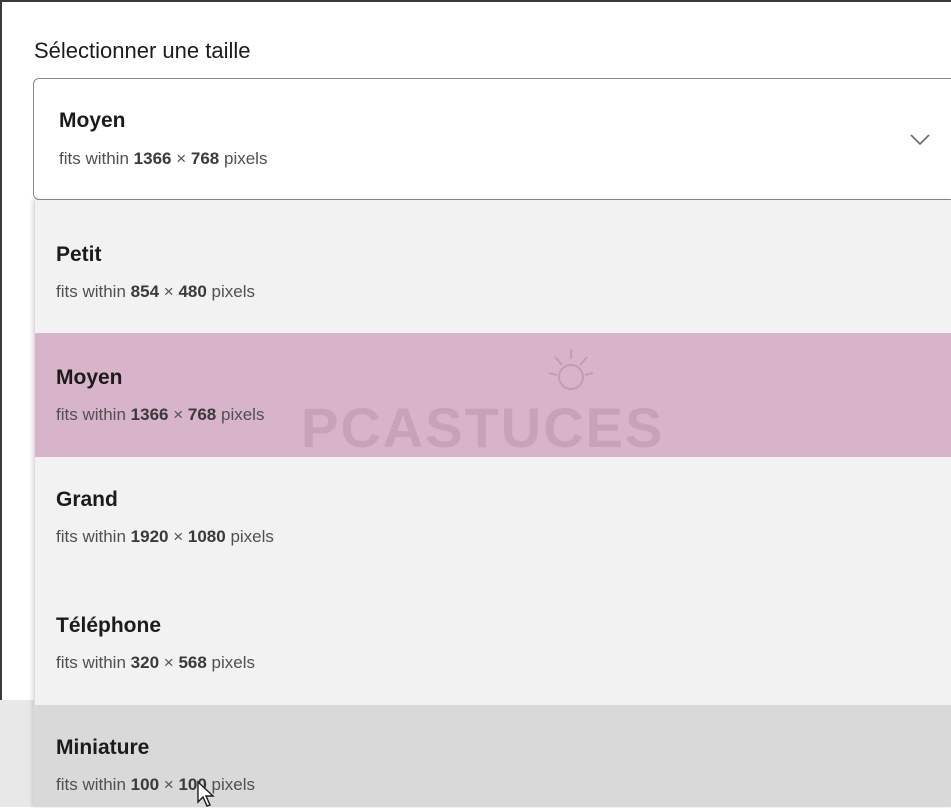 The height and width of the screenshot is (808, 951). I want to click on option-moyen: Moyen fits within 1366 × 768 pixels, so click(493, 395).